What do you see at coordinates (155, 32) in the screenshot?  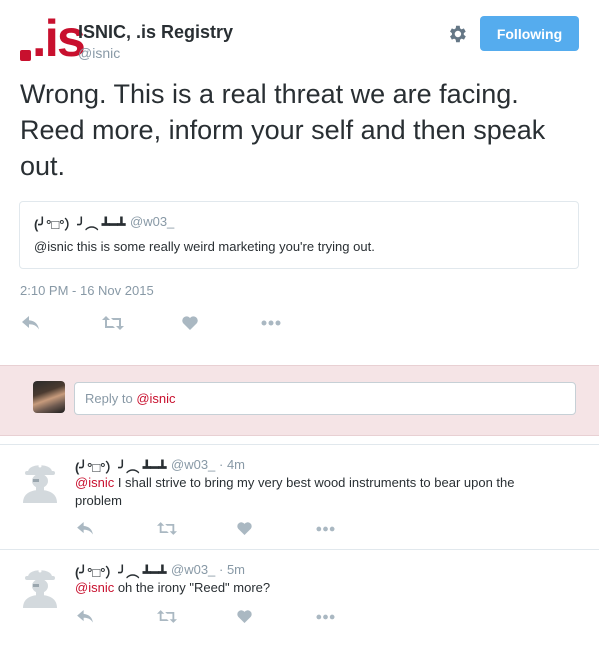 I see `account-name: ISNIC, .is Registry` at bounding box center [155, 32].